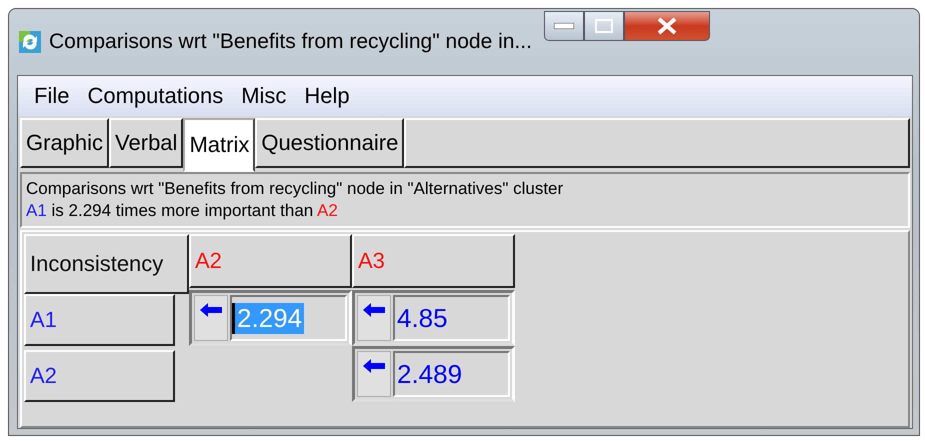 The height and width of the screenshot is (441, 925). What do you see at coordinates (451, 374) in the screenshot?
I see `value-field: 2.489` at bounding box center [451, 374].